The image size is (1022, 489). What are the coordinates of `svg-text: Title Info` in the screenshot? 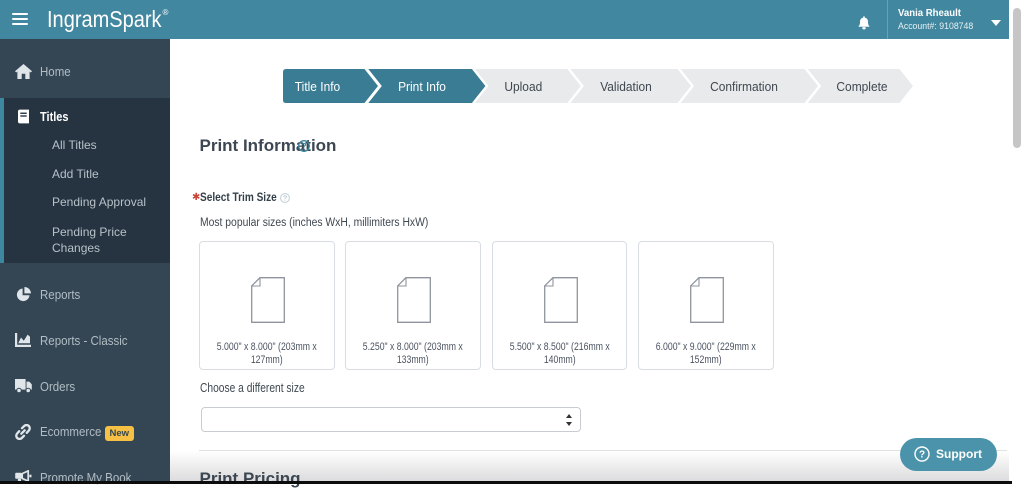 It's located at (317, 87).